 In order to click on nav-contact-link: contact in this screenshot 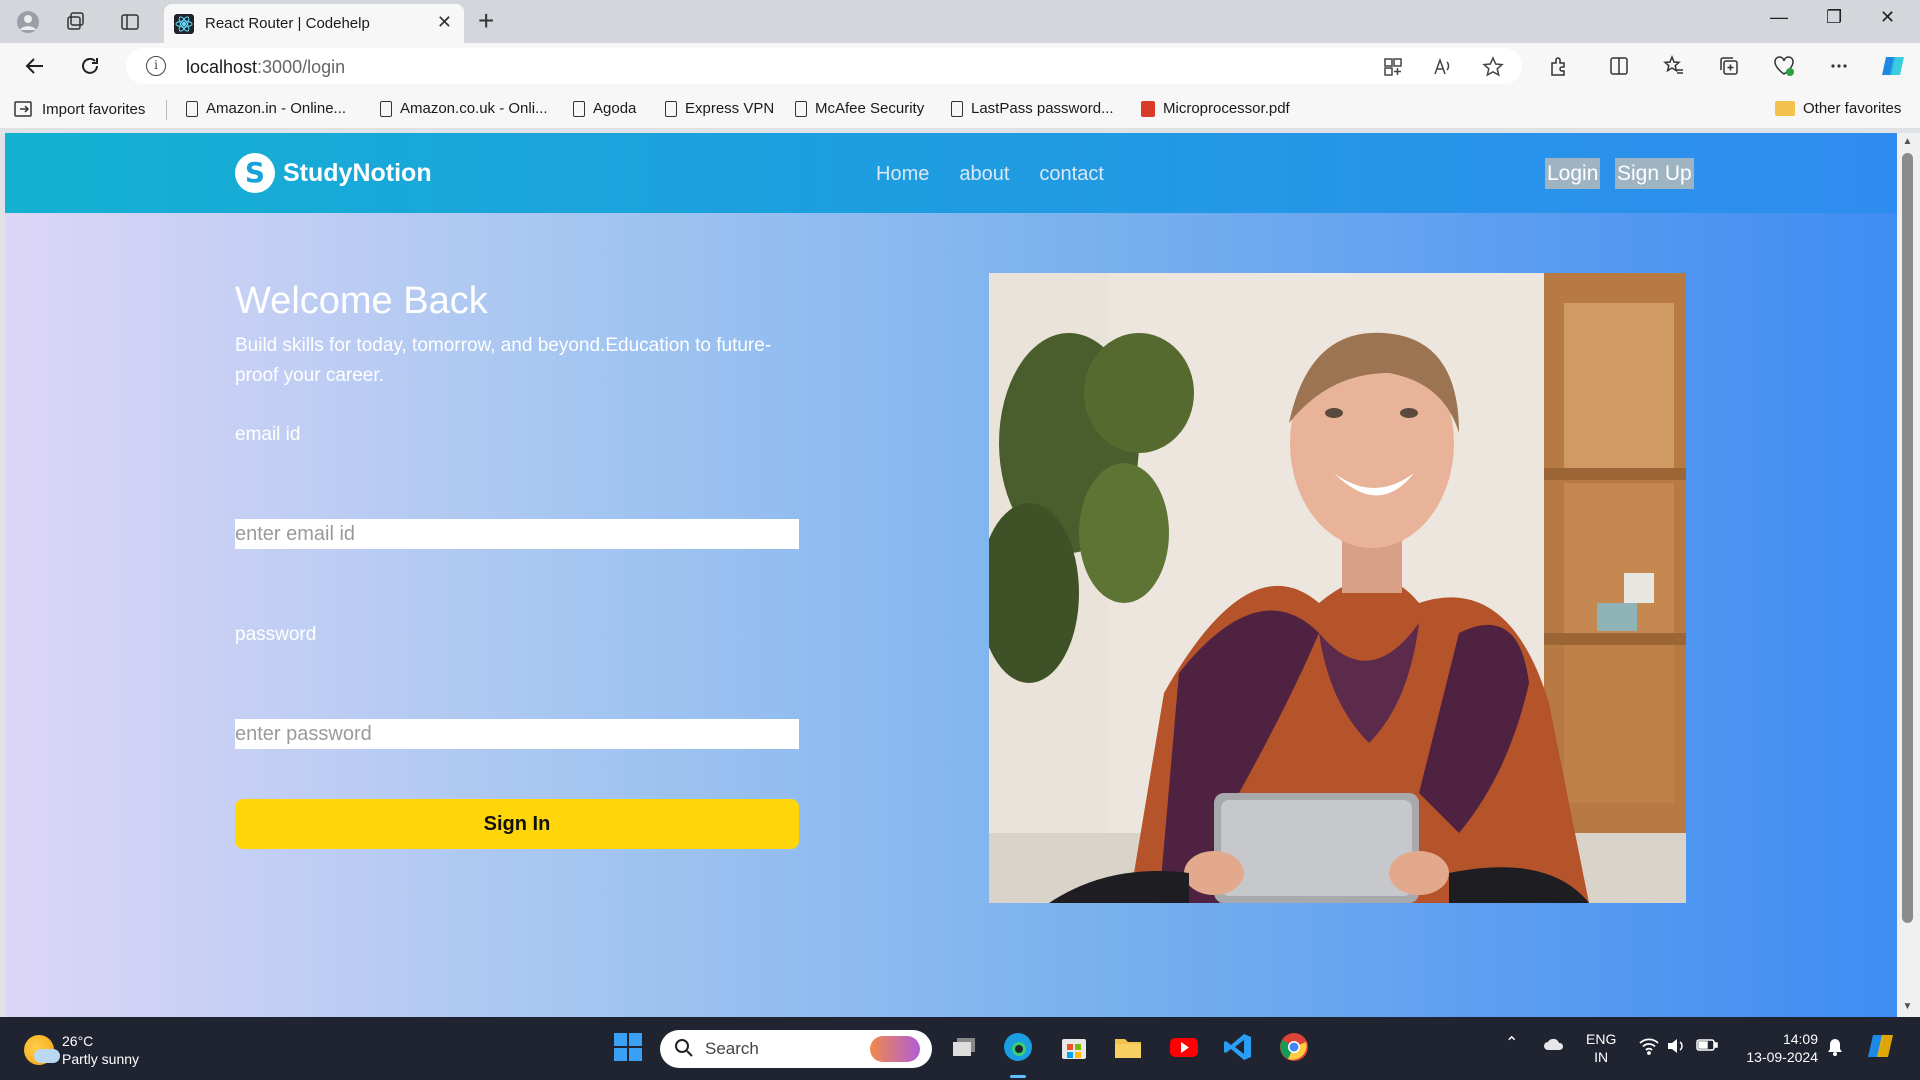, I will do `click(1071, 174)`.